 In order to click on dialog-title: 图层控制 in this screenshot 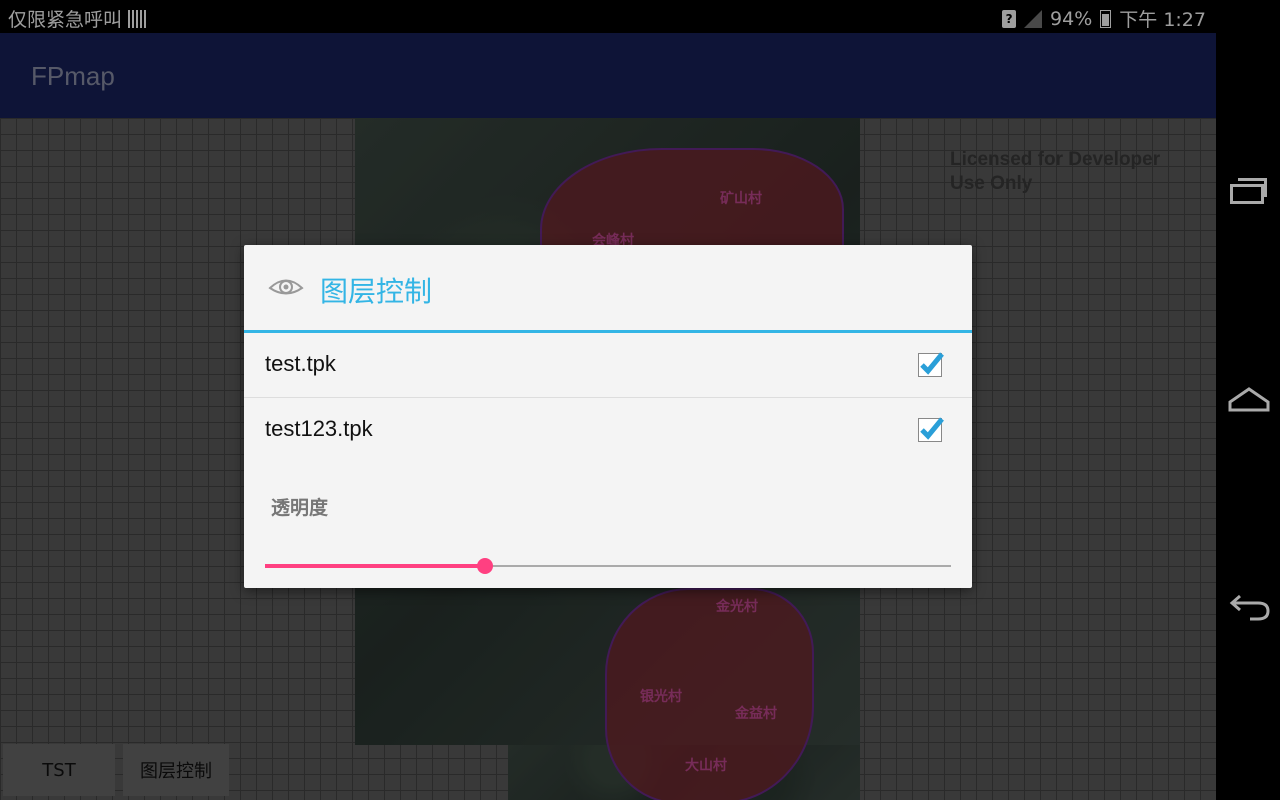, I will do `click(376, 291)`.